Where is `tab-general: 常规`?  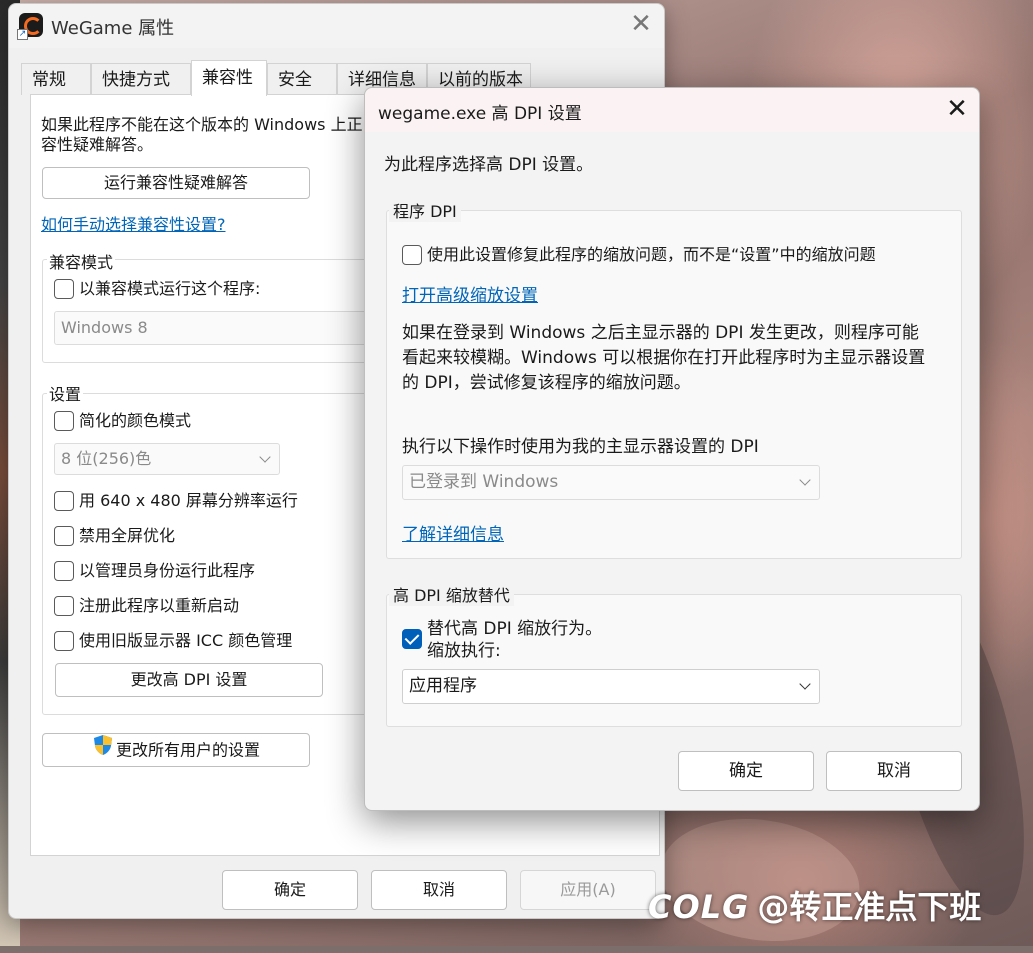 tab-general: 常规 is located at coordinates (56, 79).